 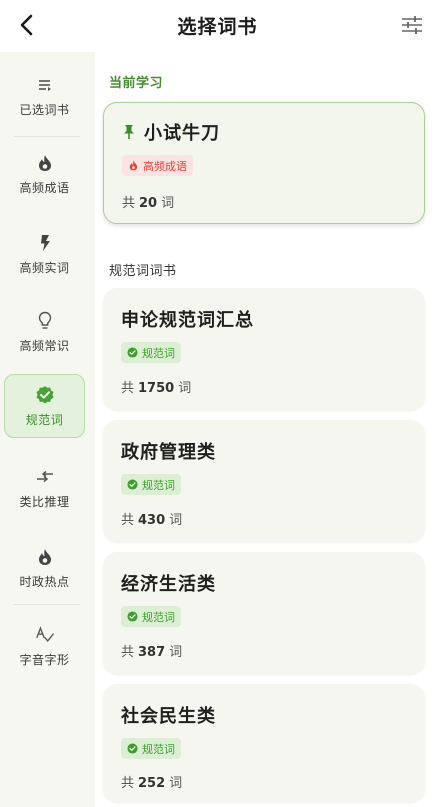 I want to click on count-value: 1750, so click(x=156, y=388).